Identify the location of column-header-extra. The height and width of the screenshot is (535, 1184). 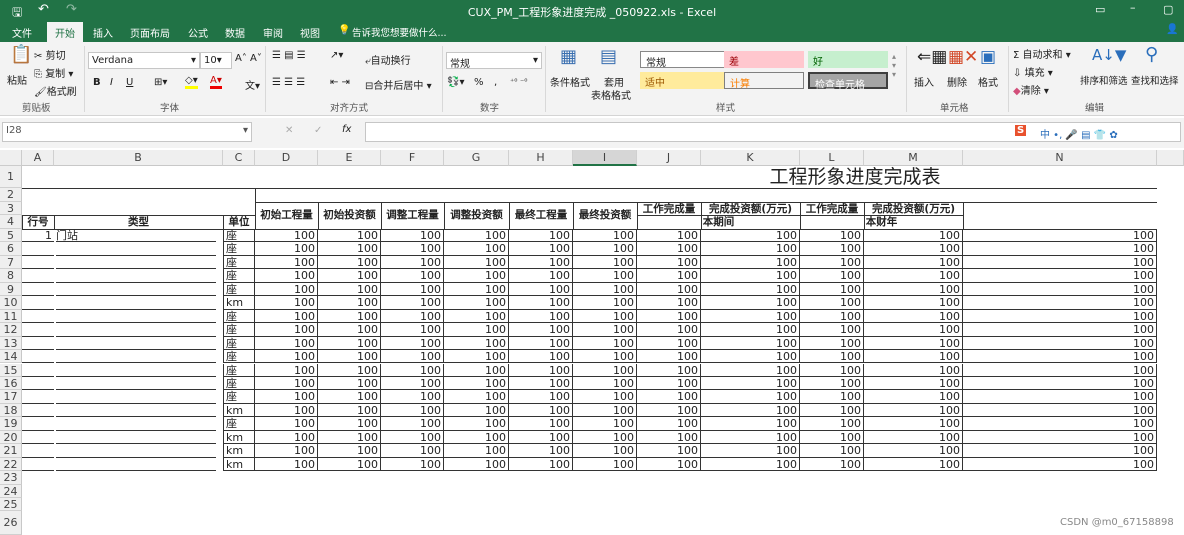
(1170, 158).